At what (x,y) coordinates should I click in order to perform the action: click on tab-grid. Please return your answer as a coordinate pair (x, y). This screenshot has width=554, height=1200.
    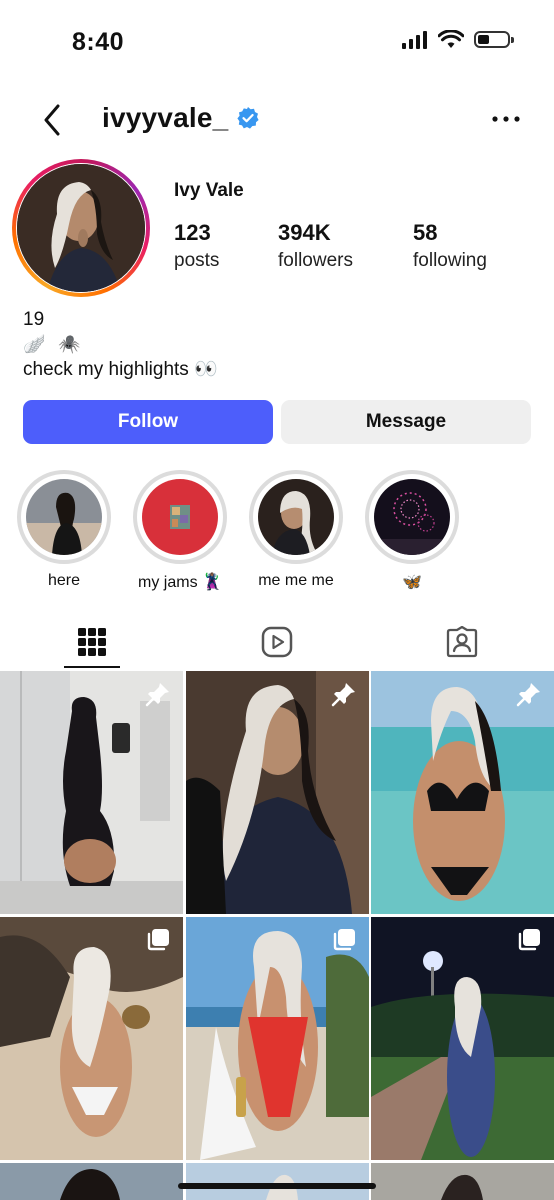
    Looking at the image, I should click on (92, 642).